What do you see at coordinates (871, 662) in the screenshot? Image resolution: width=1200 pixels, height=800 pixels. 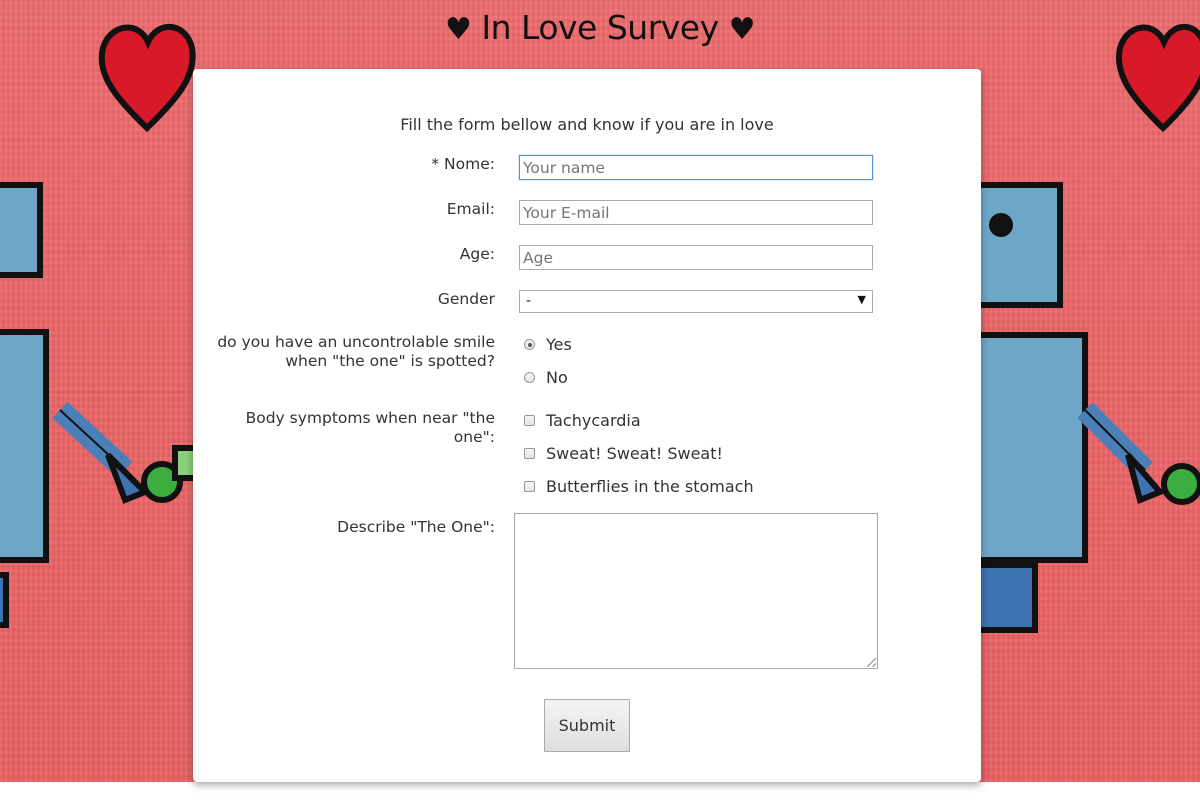 I see `resize-grip-icon` at bounding box center [871, 662].